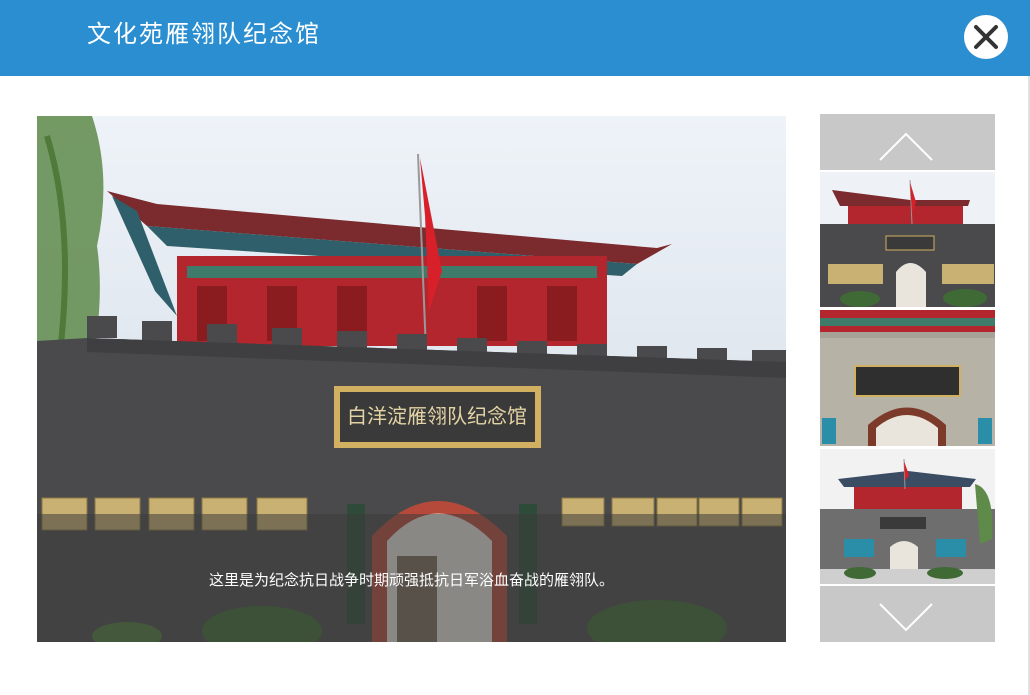 The width and height of the screenshot is (1030, 695). I want to click on photo-caption: 这里是为纪念抗日战争时期顽强抵抗日军浴血奋战的雁翎队。, so click(411, 580).